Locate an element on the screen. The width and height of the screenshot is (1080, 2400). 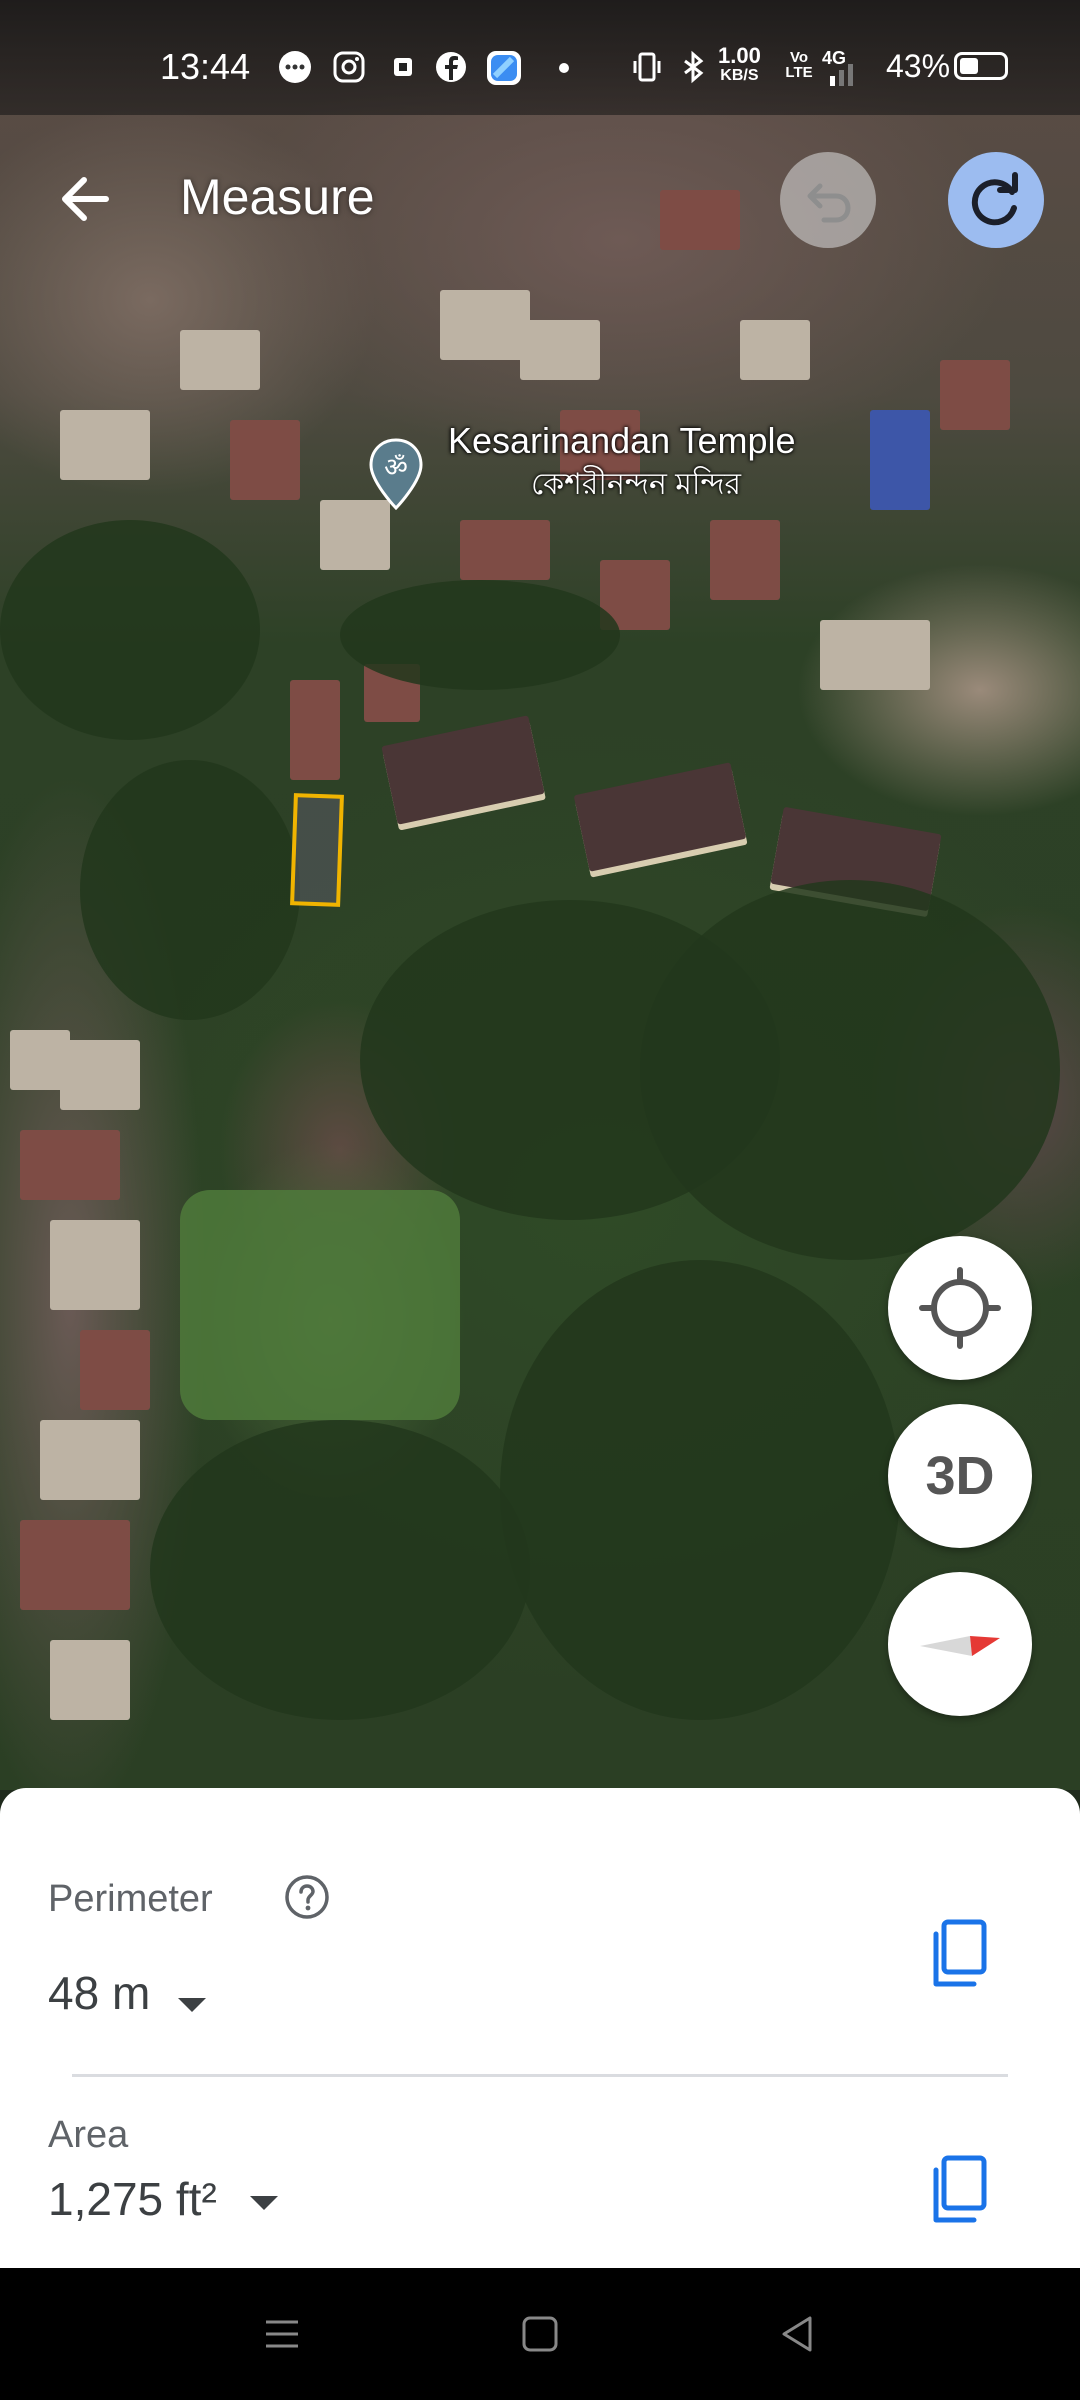
undo-button is located at coordinates (828, 200).